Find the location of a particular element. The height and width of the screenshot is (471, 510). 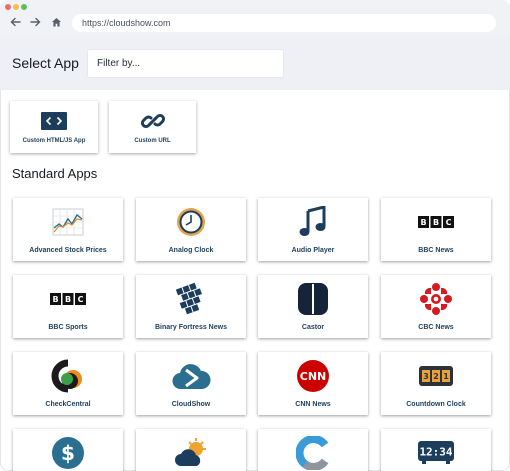

arrow-right-icon is located at coordinates (34, 22).